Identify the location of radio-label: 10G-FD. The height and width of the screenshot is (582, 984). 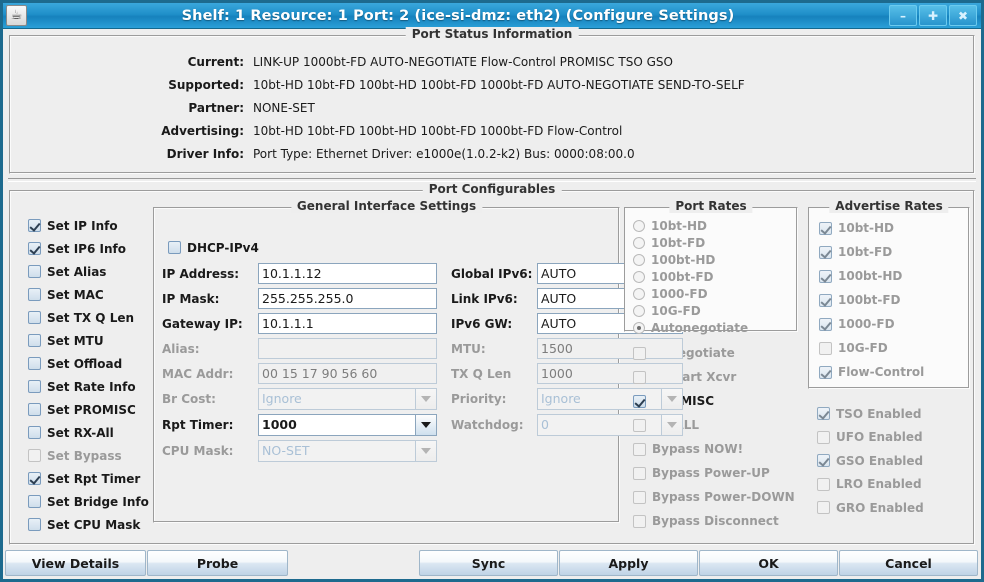
(676, 310).